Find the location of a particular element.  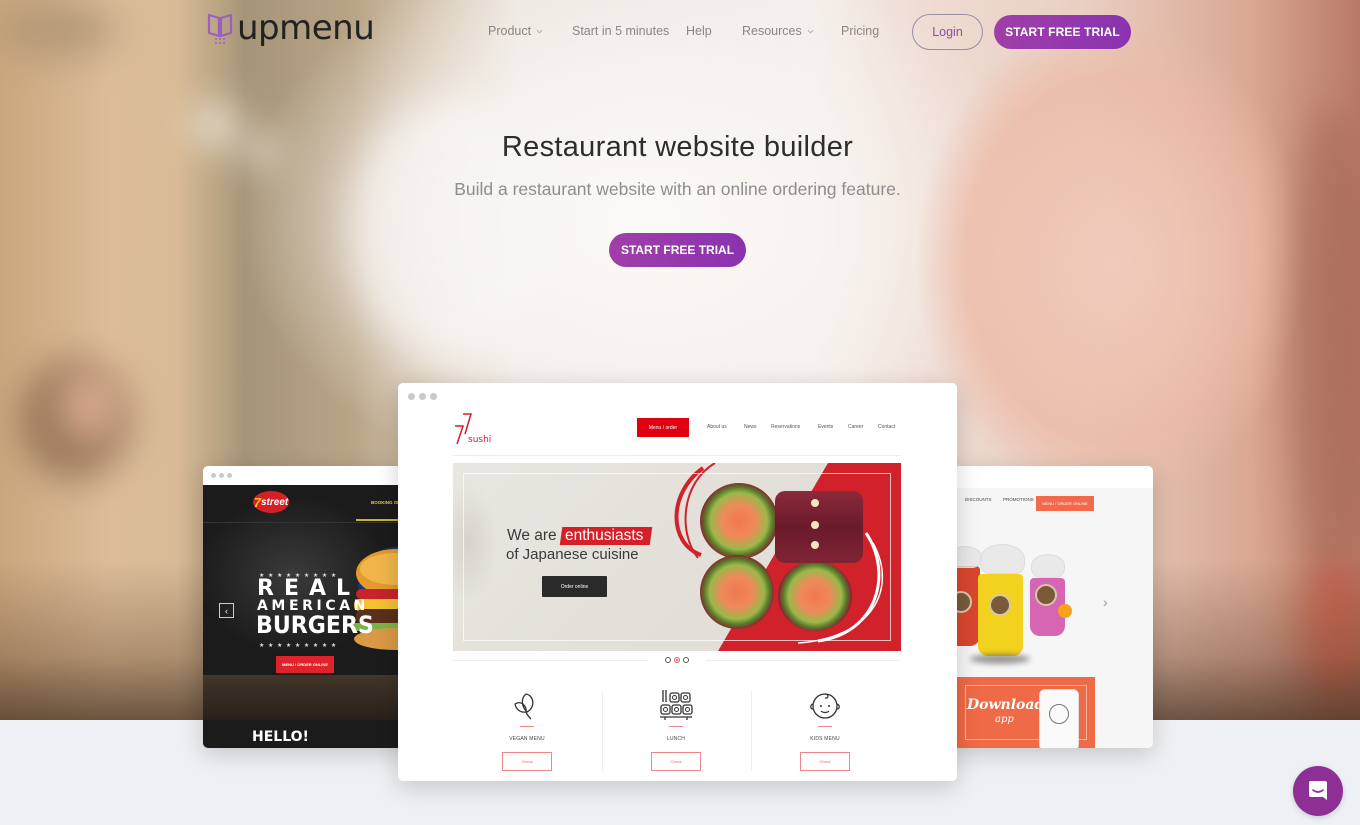

wood-table is located at coordinates (308, 697).